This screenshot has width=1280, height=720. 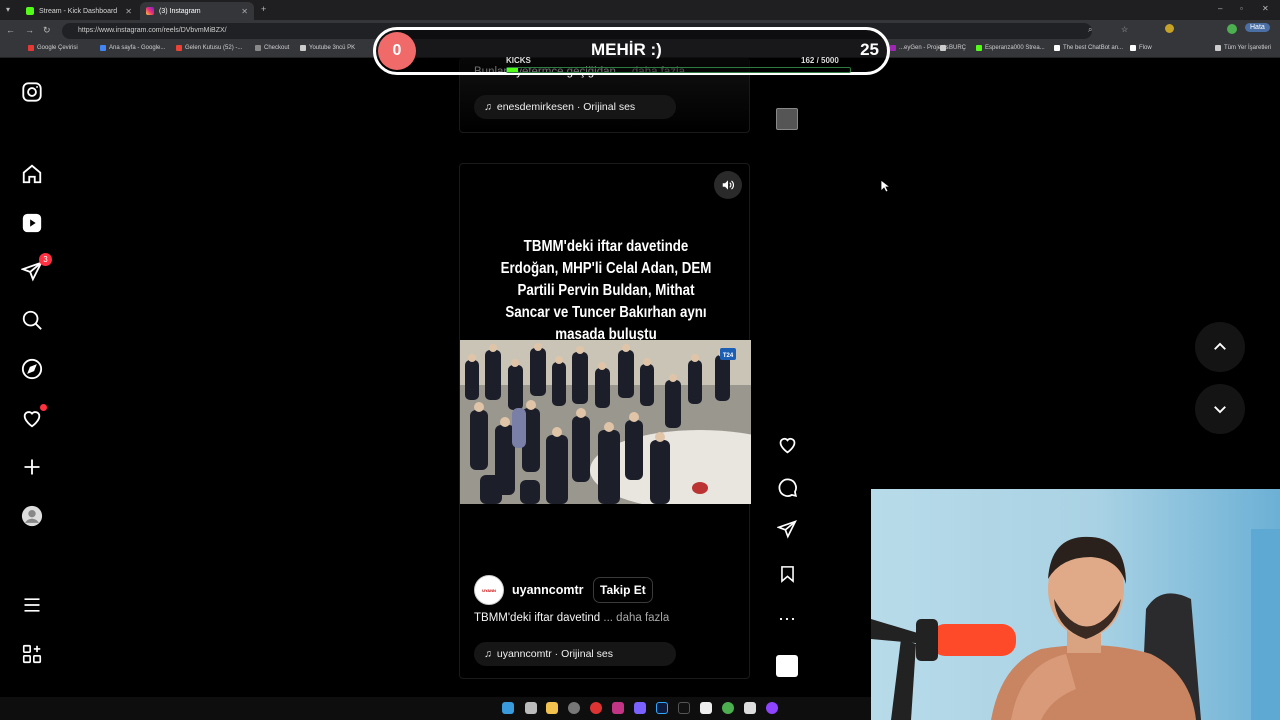 I want to click on photo-badge: T24, so click(x=728, y=356).